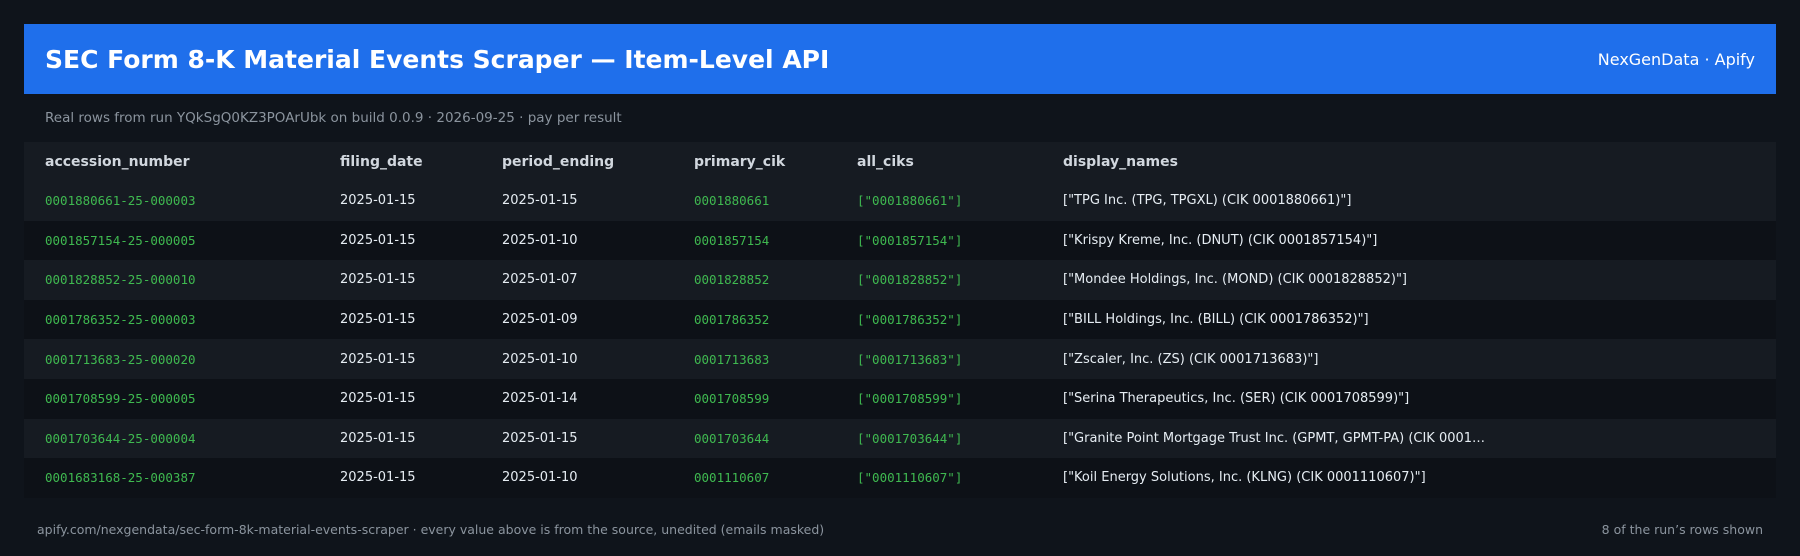 The image size is (1800, 556). What do you see at coordinates (171, 240) in the screenshot?
I see `accession-number-cell: 0001857154-25-000005` at bounding box center [171, 240].